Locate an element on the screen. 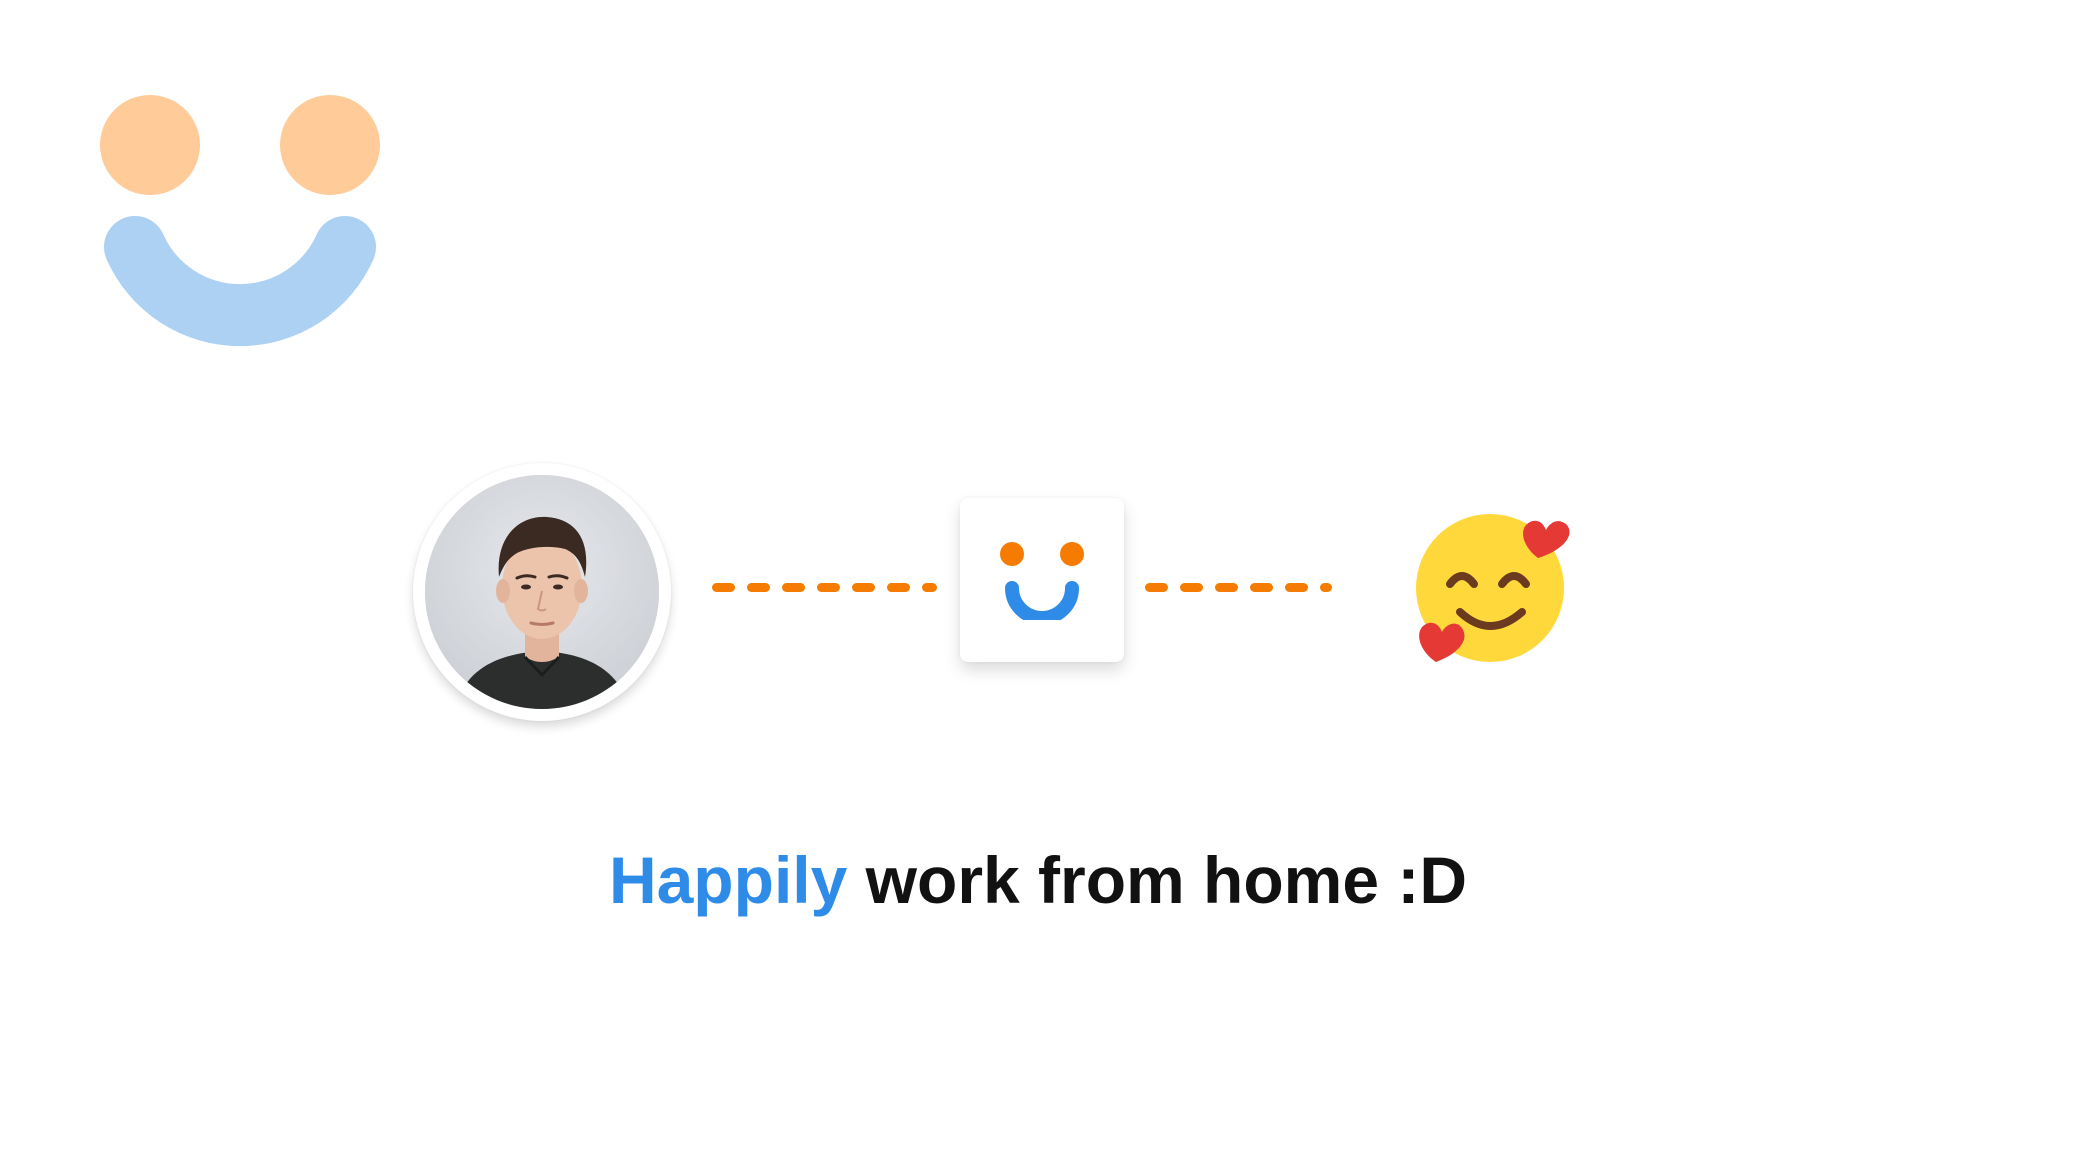  avatar-photo is located at coordinates (542, 592).